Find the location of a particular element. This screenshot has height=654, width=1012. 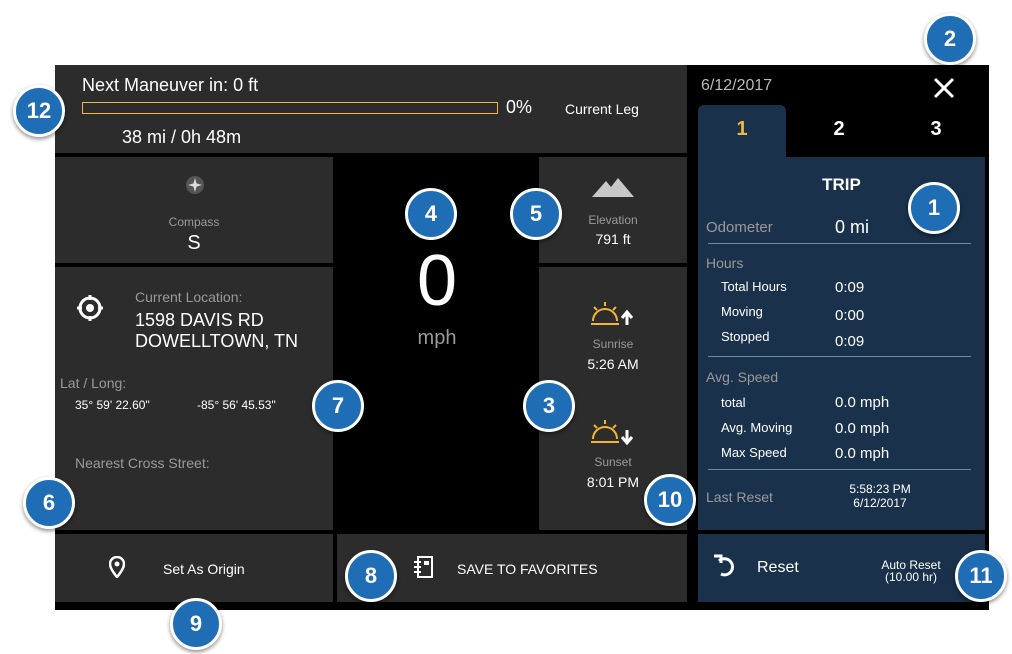

tab-1-label: 1 is located at coordinates (742, 129).